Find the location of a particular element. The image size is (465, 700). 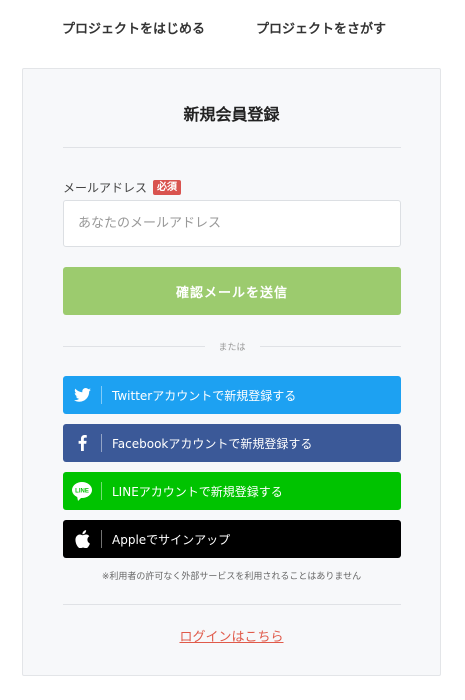

or-line-left is located at coordinates (134, 346).